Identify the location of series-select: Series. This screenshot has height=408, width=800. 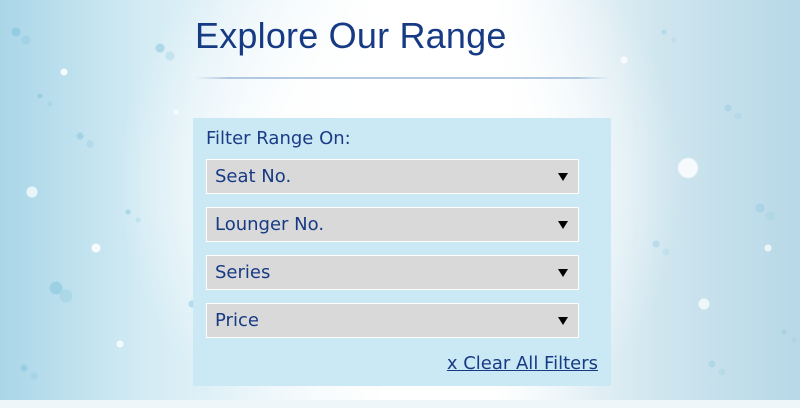
(392, 272).